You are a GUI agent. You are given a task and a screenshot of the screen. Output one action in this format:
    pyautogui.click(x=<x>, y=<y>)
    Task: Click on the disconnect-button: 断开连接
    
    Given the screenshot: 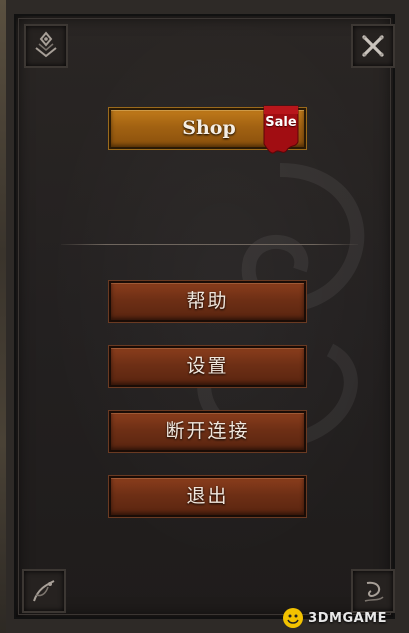 What is the action you would take?
    pyautogui.click(x=207, y=431)
    